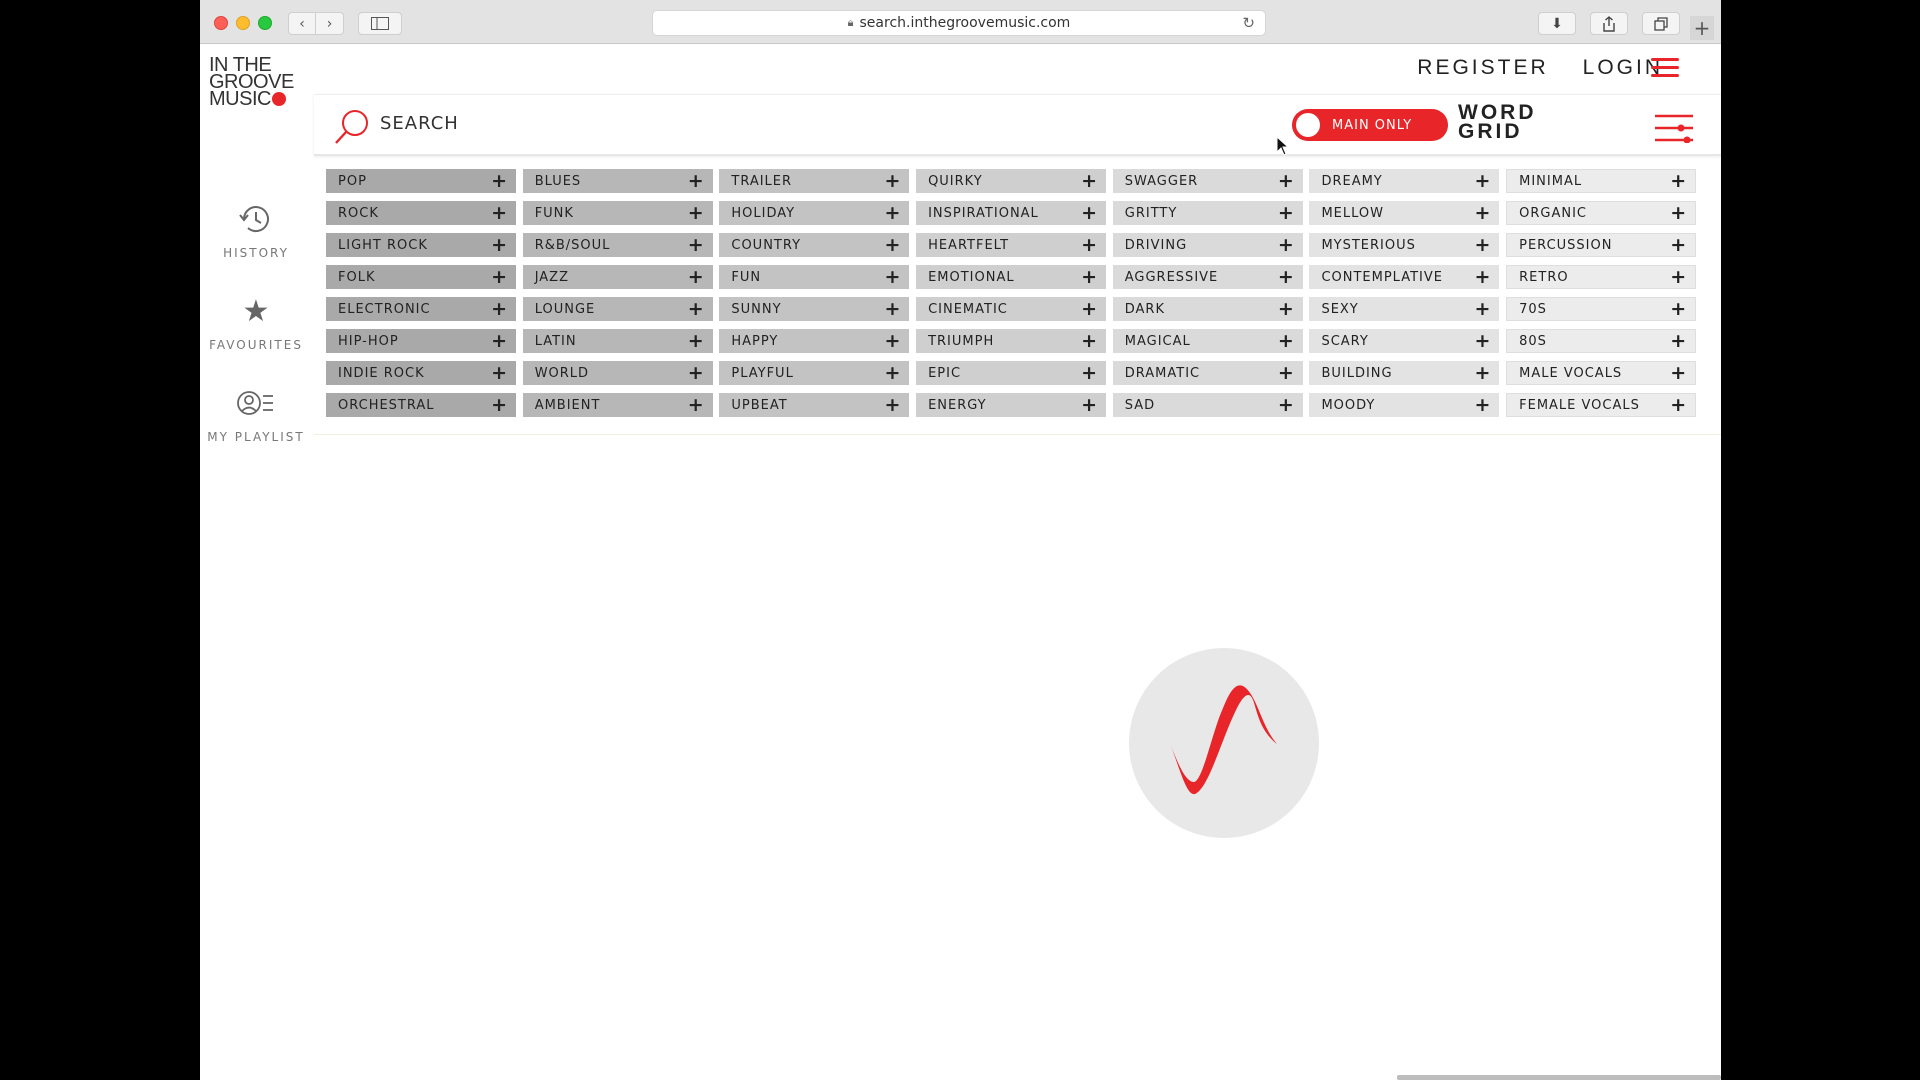 This screenshot has width=1920, height=1080. I want to click on tag-button: BLUES +, so click(617, 181).